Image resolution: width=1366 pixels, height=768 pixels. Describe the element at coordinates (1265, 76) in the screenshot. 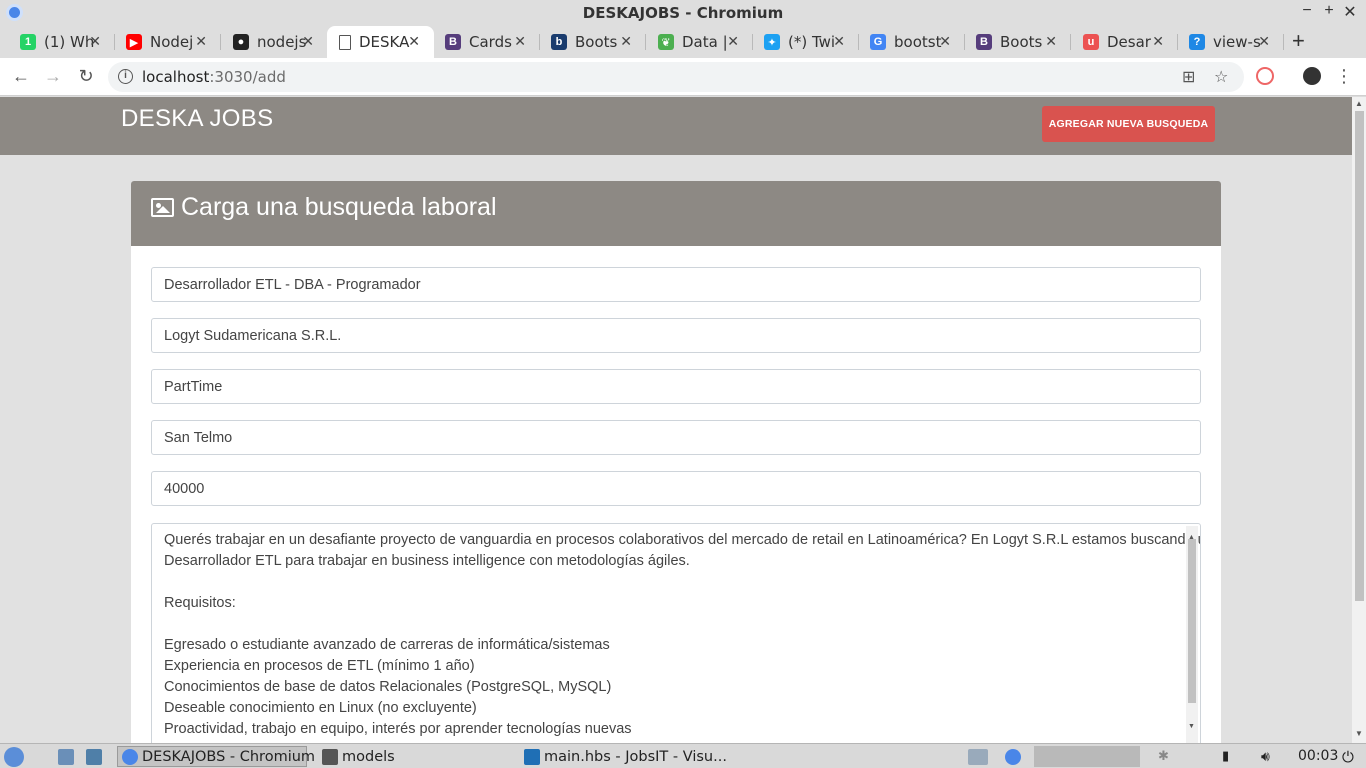

I see `extension-icon` at that location.